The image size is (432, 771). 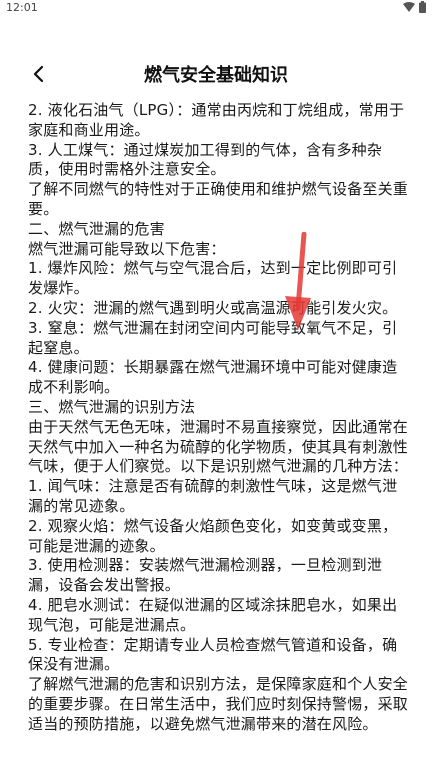 I want to click on section-heading: 二、燃气泄漏的危害, so click(x=96, y=228).